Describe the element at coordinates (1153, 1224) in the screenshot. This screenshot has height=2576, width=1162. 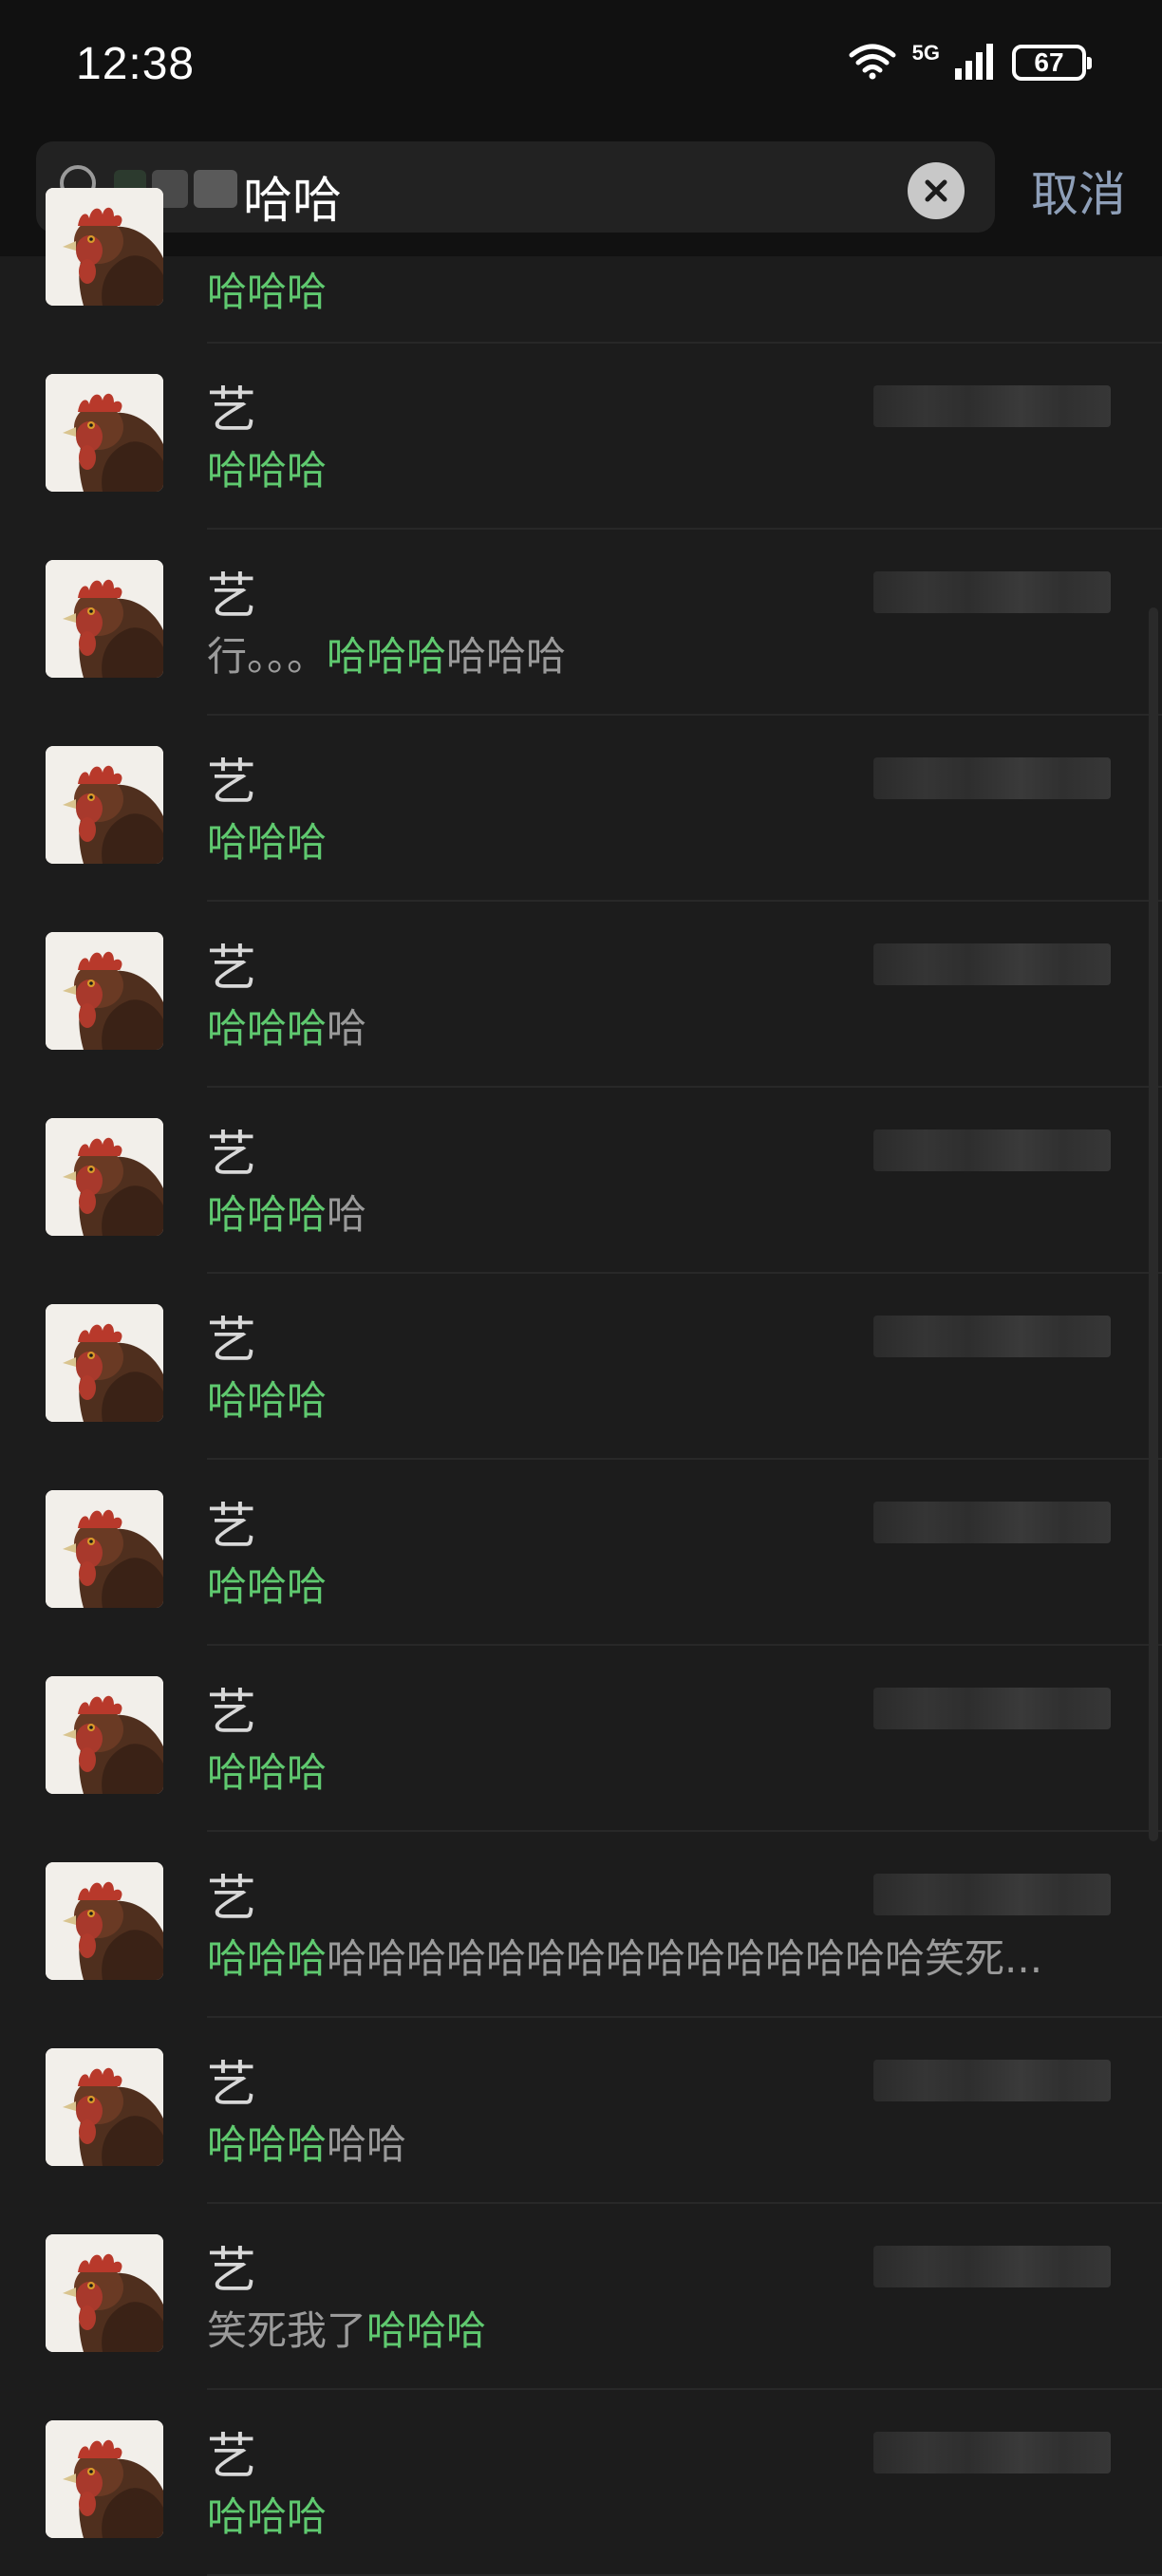
I see `scrollbar` at that location.